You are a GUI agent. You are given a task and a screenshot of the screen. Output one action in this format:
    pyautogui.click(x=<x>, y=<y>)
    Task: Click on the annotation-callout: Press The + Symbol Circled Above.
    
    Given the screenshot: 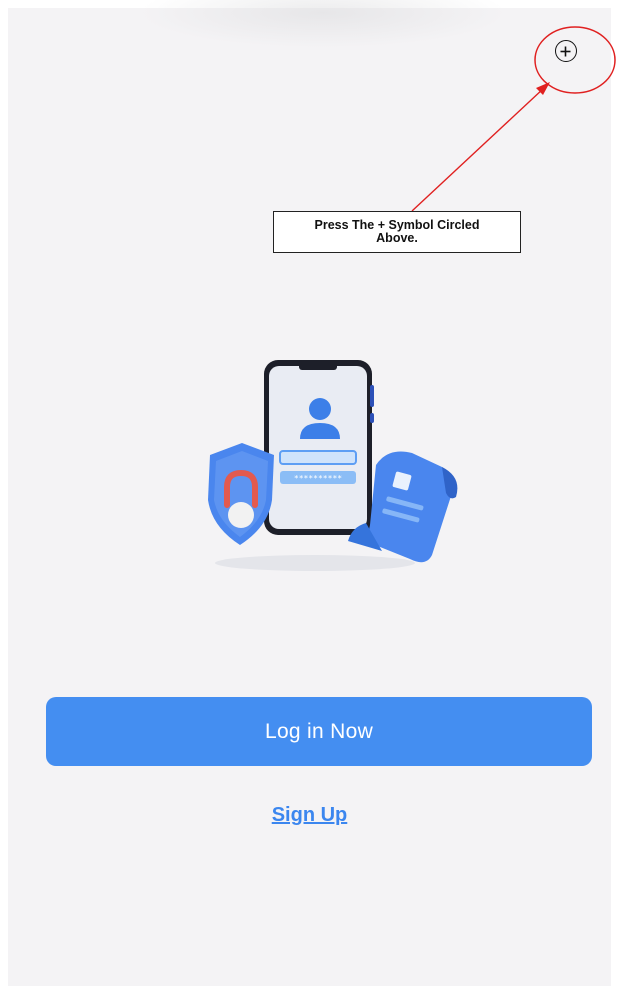 What is the action you would take?
    pyautogui.click(x=397, y=232)
    